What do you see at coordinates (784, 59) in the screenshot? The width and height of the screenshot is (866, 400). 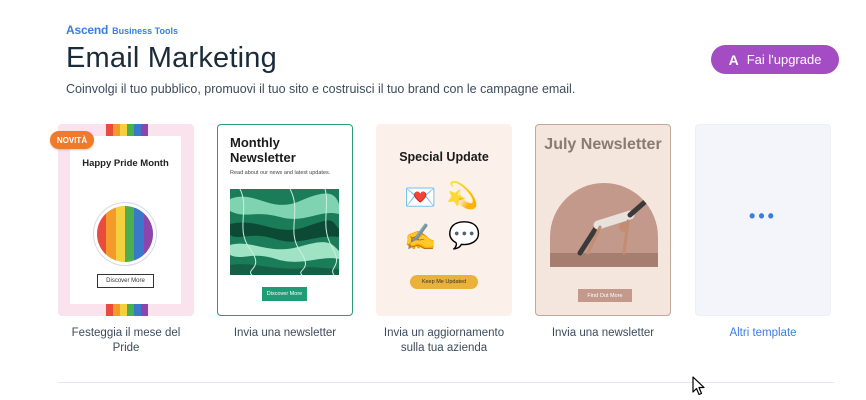 I see `upgrade-label: Fai l'upgrade` at bounding box center [784, 59].